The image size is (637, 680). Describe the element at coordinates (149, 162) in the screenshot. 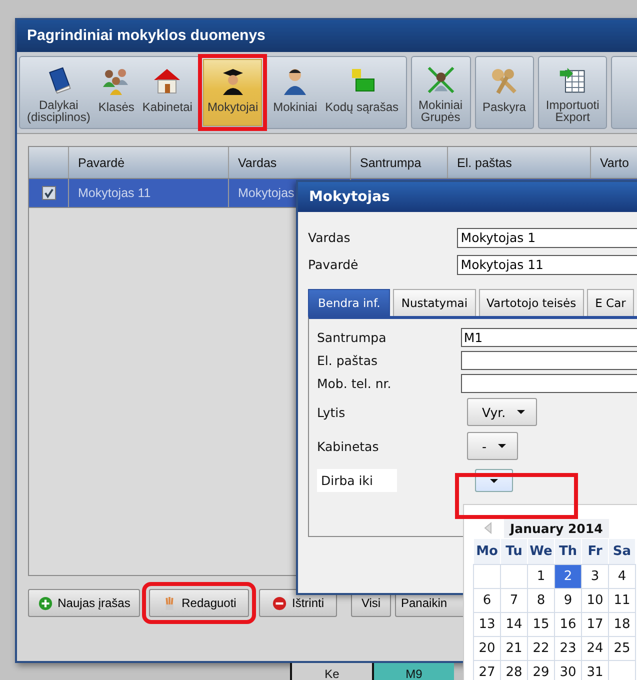

I see `column-header: Pavardė` at that location.